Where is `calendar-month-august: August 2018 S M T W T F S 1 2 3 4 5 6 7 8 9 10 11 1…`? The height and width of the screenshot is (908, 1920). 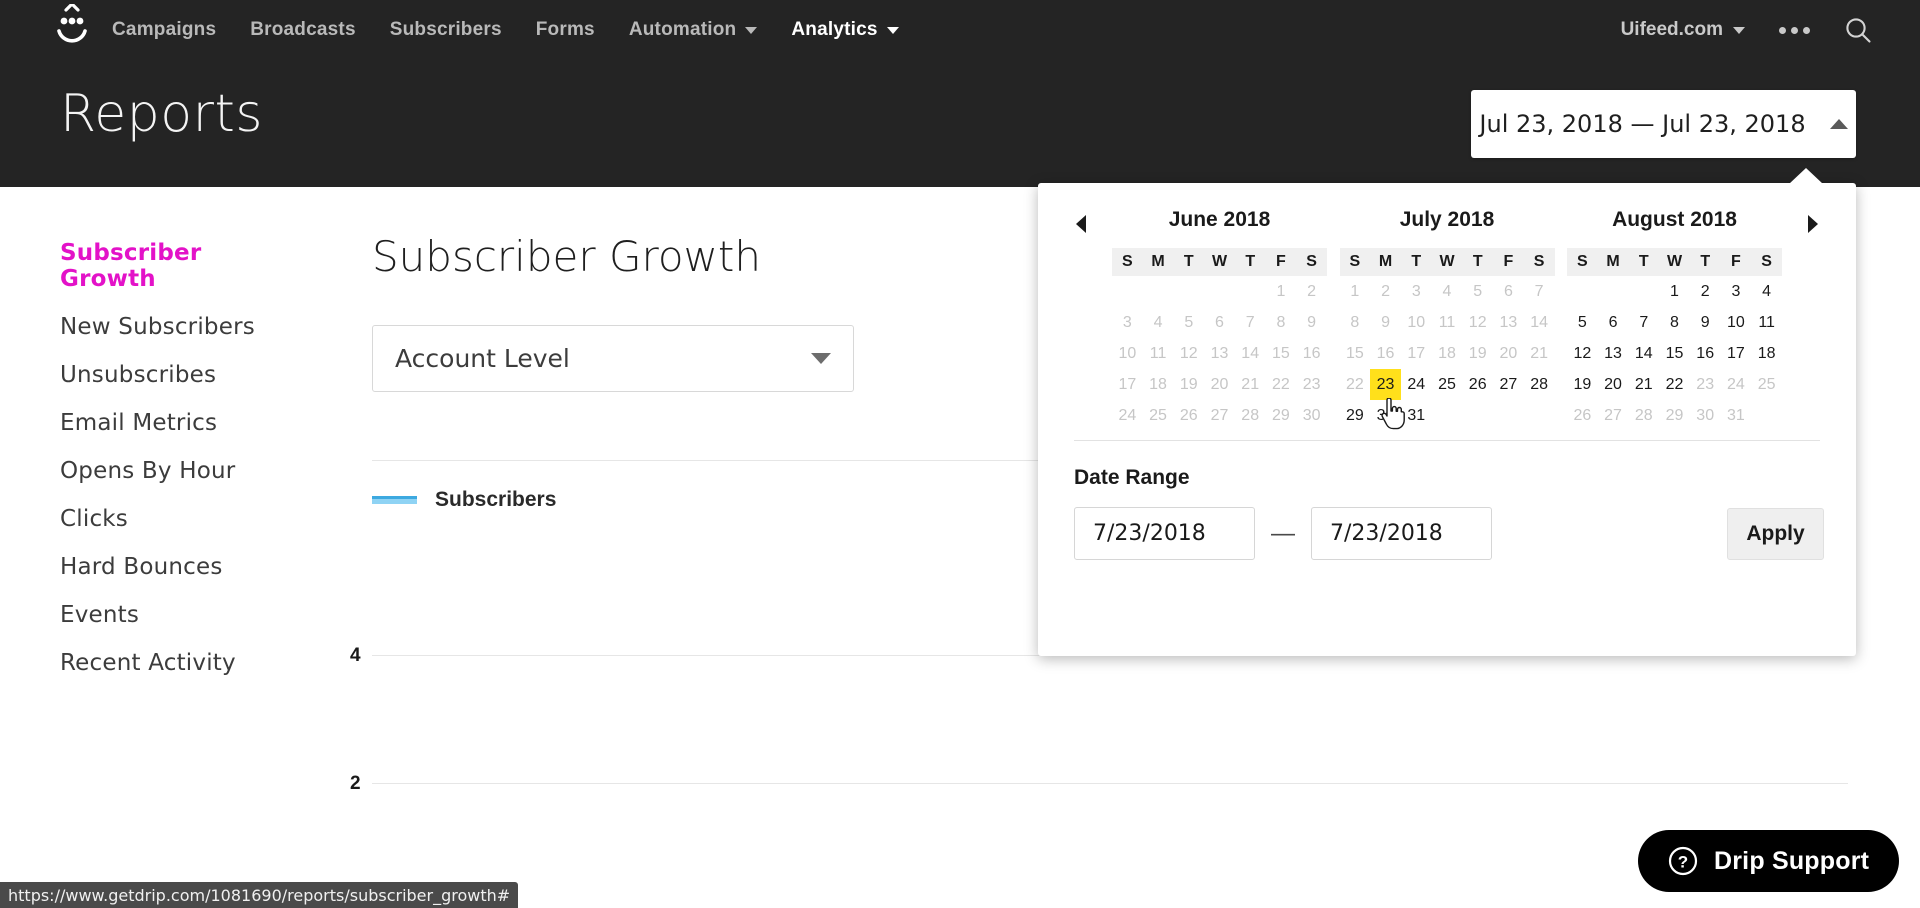 calendar-month-august: August 2018 S M T W T F S 1 2 3 4 5 6 7 8 9 10 11 1… is located at coordinates (1674, 319).